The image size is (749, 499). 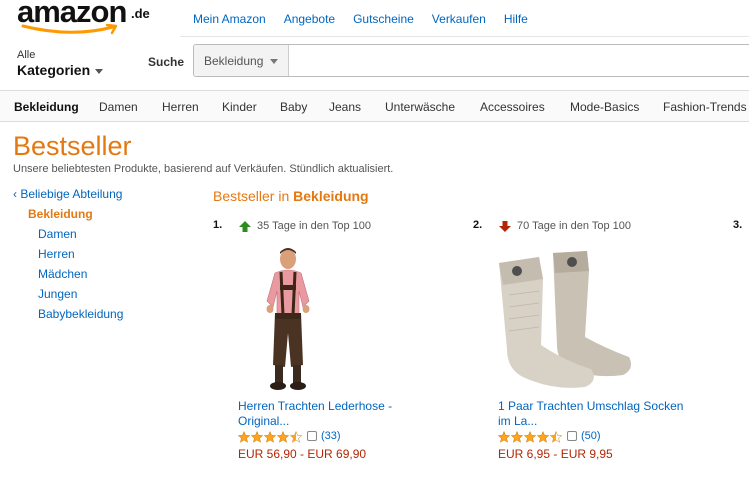 I want to click on top-link-hilfe: Hilfe, so click(x=516, y=19).